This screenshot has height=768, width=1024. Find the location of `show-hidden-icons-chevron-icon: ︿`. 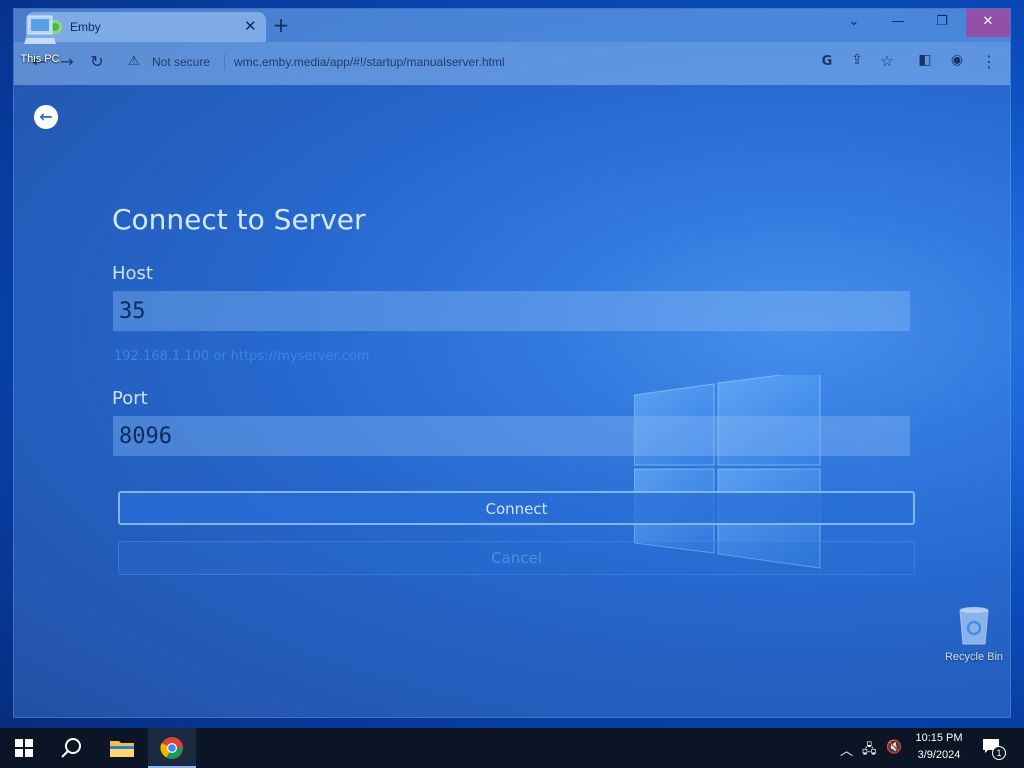

show-hidden-icons-chevron-icon: ︿ is located at coordinates (846, 749).